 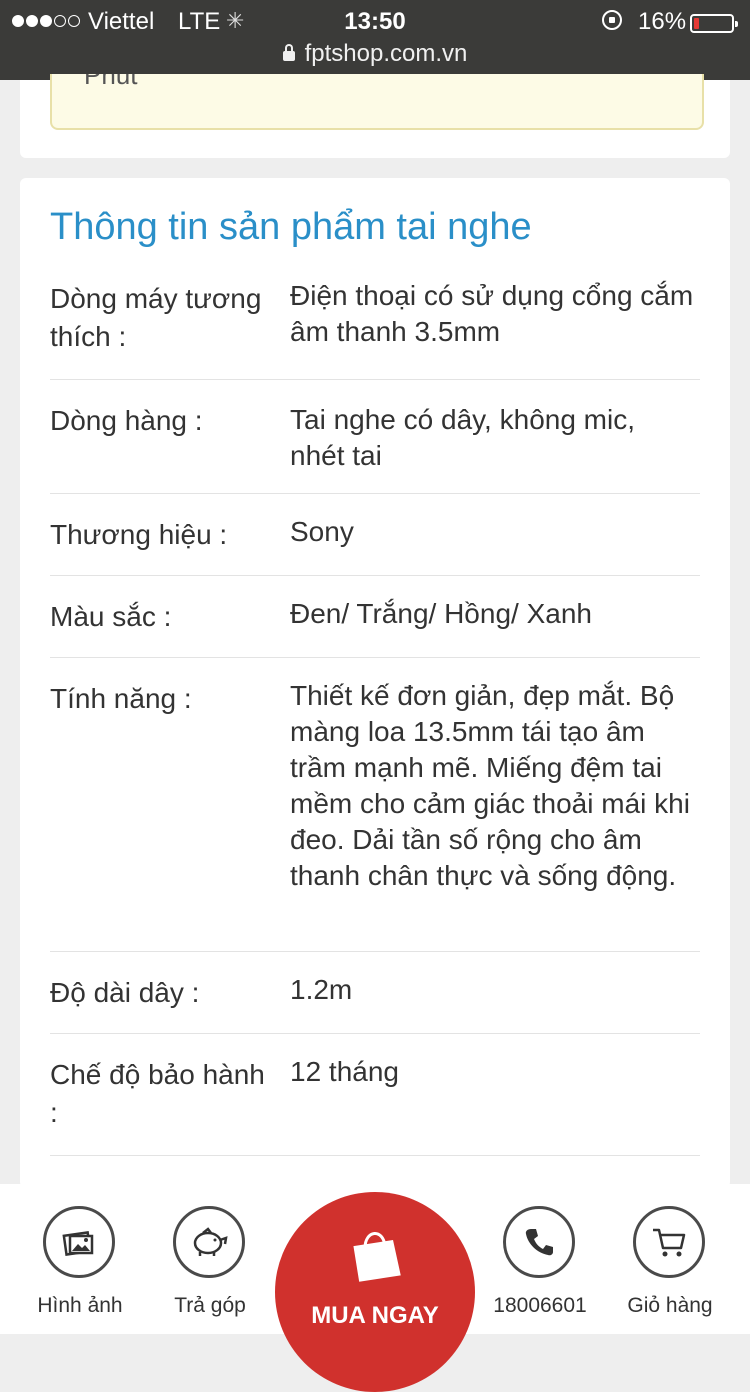 I want to click on spec-label: Chế độ bảo hành :, so click(x=157, y=1093).